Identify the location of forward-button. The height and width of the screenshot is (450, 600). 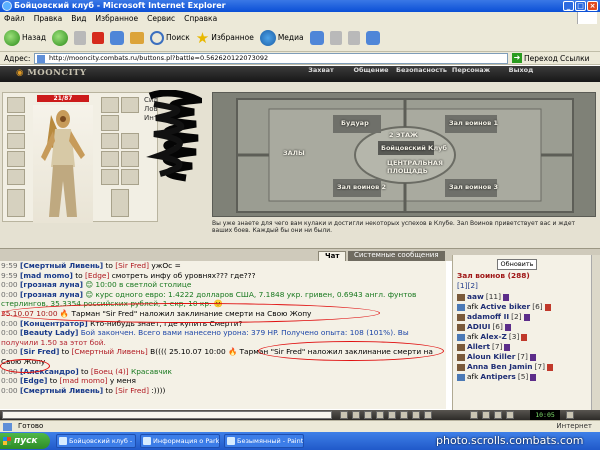
(60, 37).